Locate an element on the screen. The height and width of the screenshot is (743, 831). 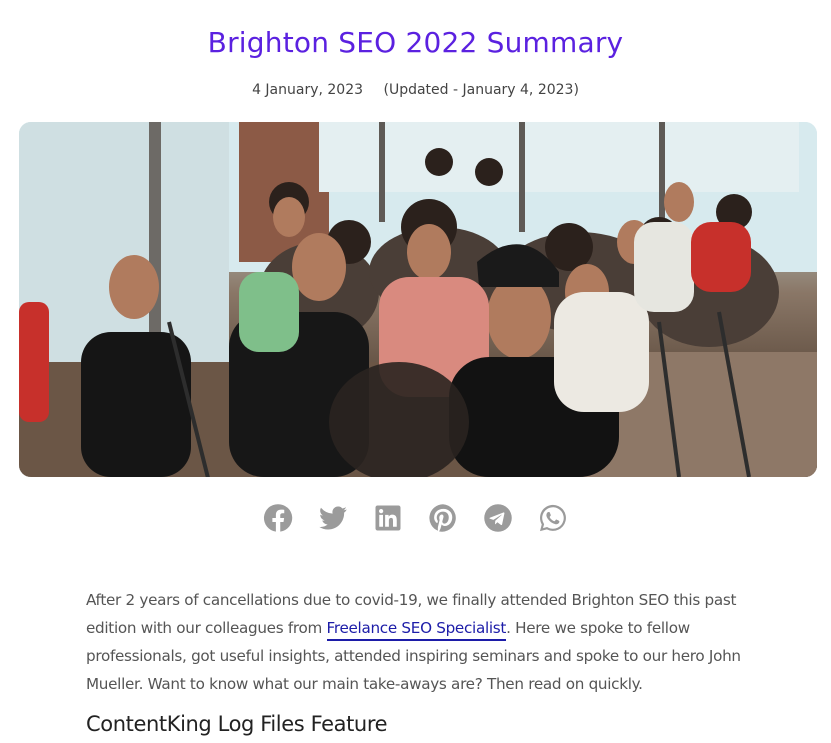
share-whatsapp-button is located at coordinates (553, 518).